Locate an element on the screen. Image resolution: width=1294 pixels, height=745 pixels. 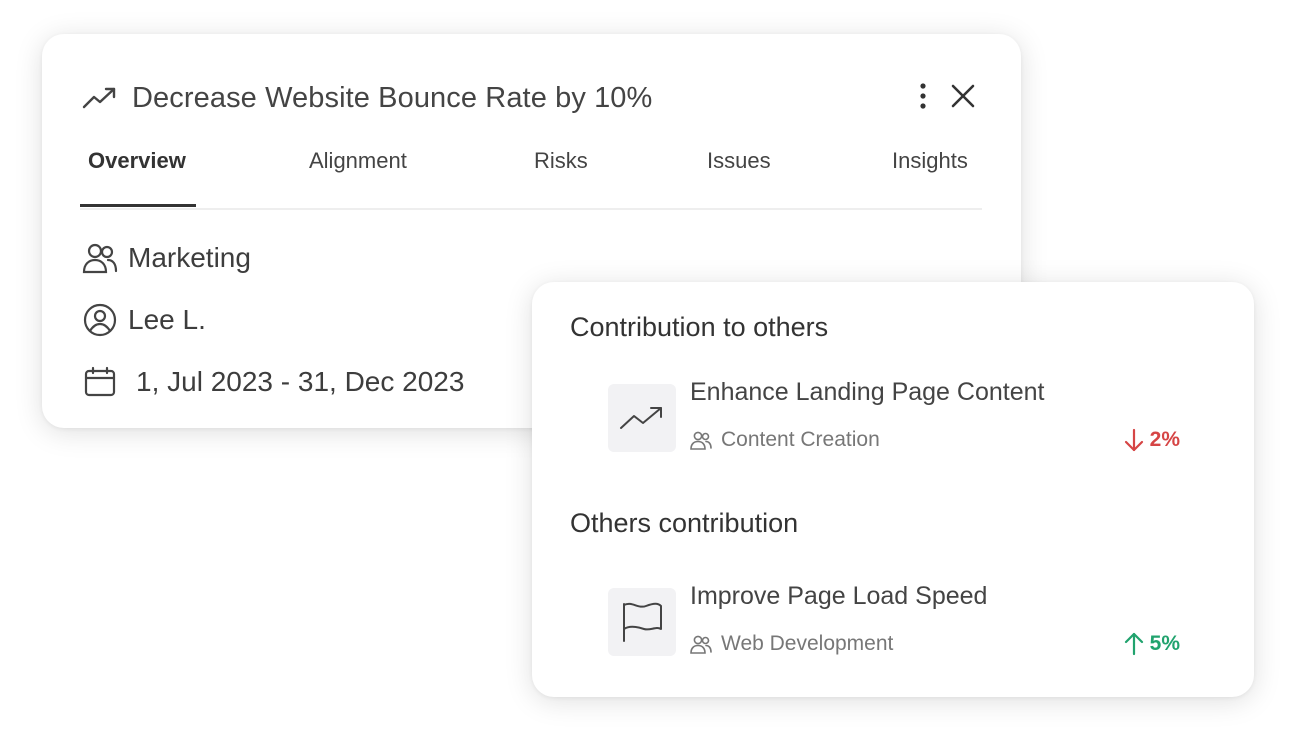
team-name: Marketing is located at coordinates (189, 257).